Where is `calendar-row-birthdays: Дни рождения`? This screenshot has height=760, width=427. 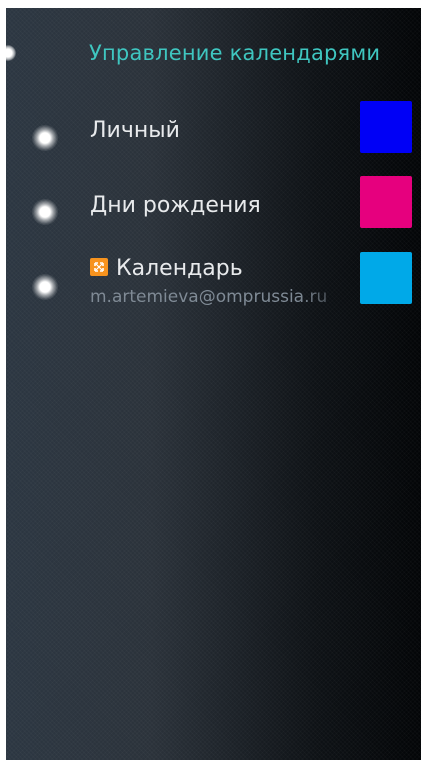
calendar-row-birthdays: Дни рождения is located at coordinates (213, 211).